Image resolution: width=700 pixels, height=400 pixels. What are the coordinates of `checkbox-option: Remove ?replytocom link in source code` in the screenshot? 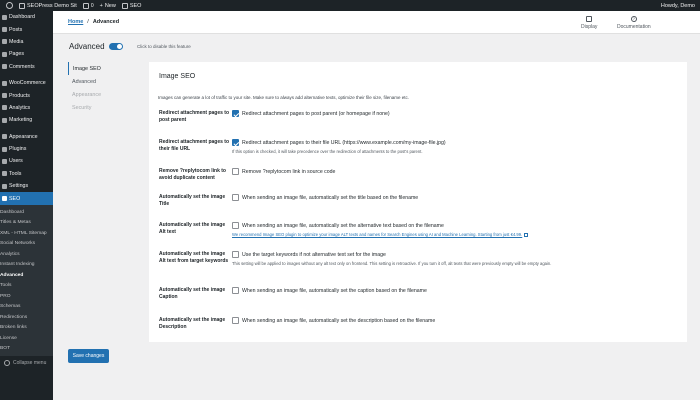 It's located at (455, 171).